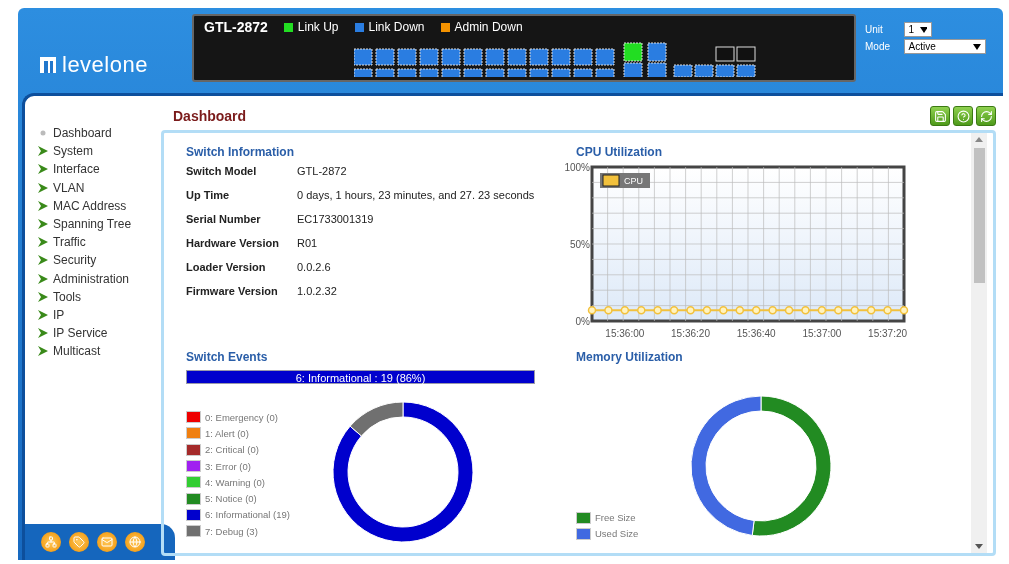  Describe the element at coordinates (258, 531) in the screenshot. I see `legend-label: 7: Debug (3)` at that location.